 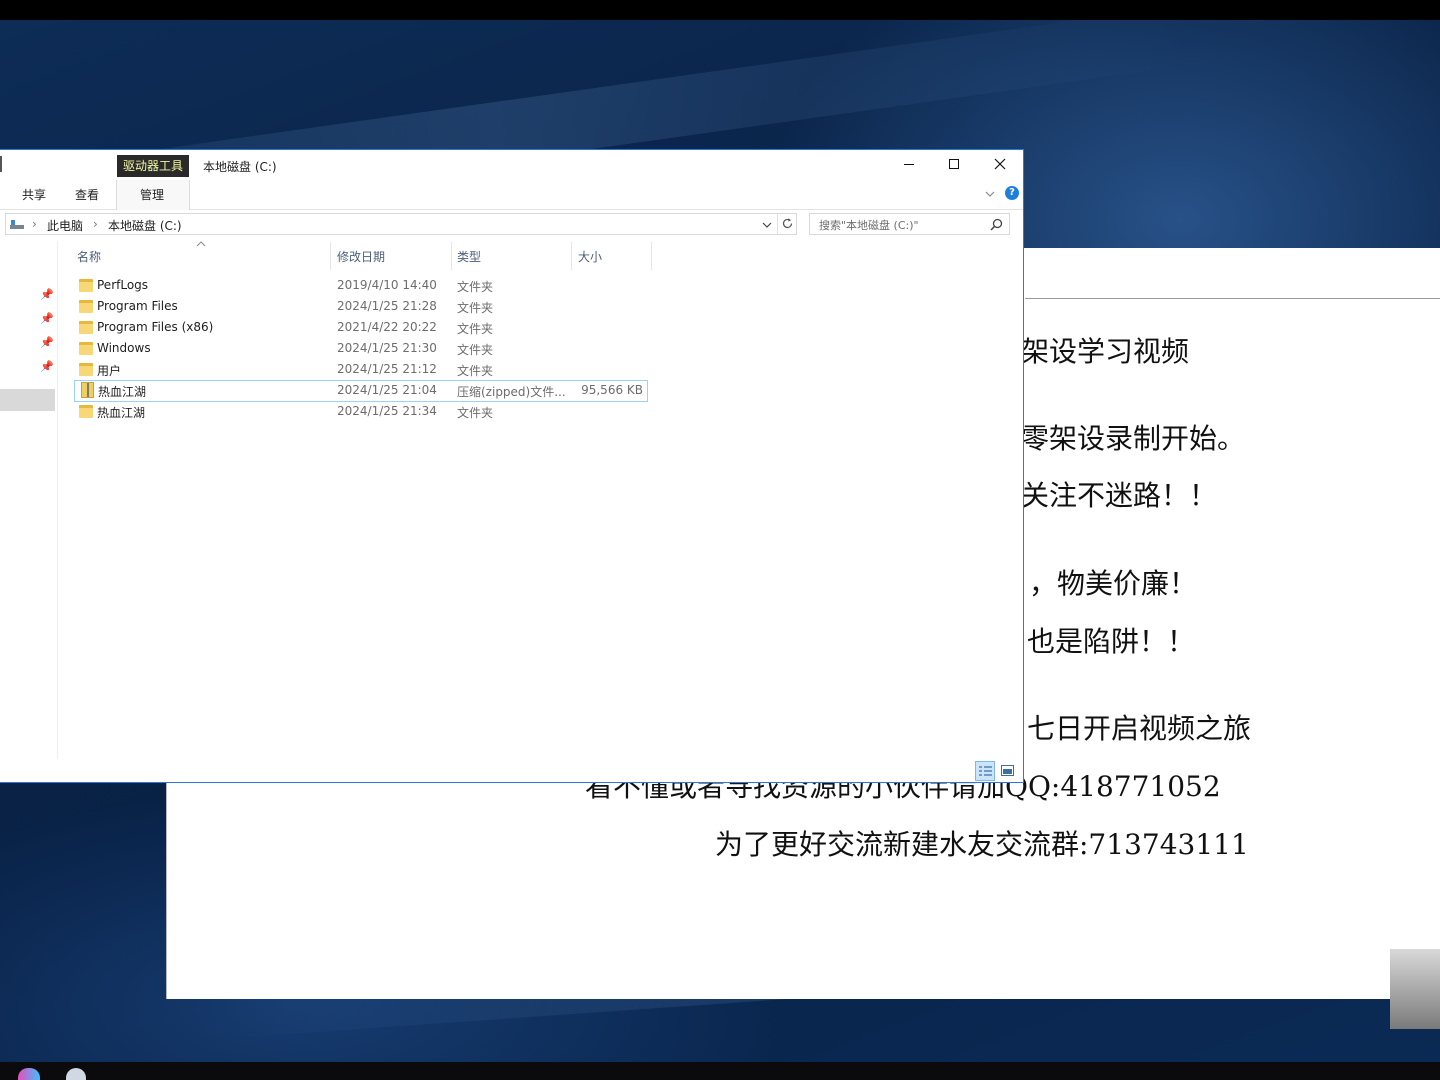 What do you see at coordinates (401, 224) in the screenshot?
I see `address-bar: › 此电脑 › 本地磁盘 (C:)` at bounding box center [401, 224].